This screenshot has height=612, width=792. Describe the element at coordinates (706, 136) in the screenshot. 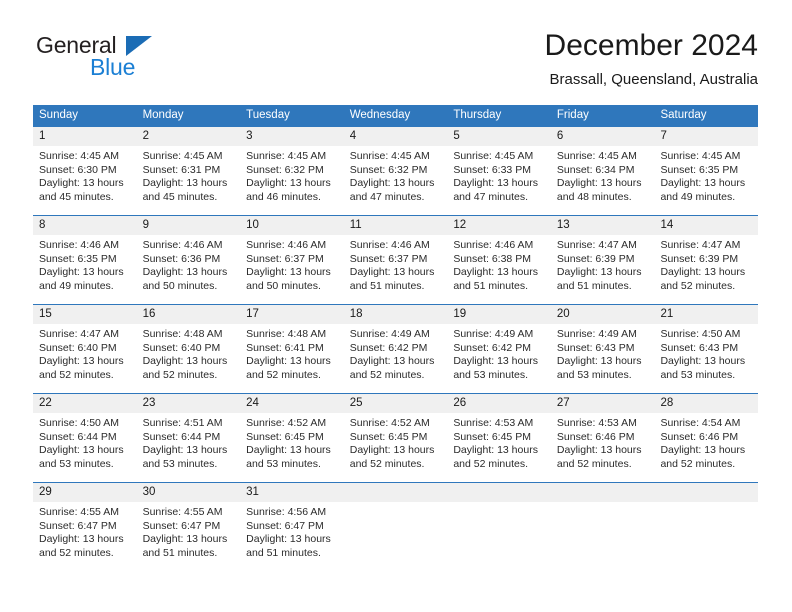

I see `day-number: 7` at that location.